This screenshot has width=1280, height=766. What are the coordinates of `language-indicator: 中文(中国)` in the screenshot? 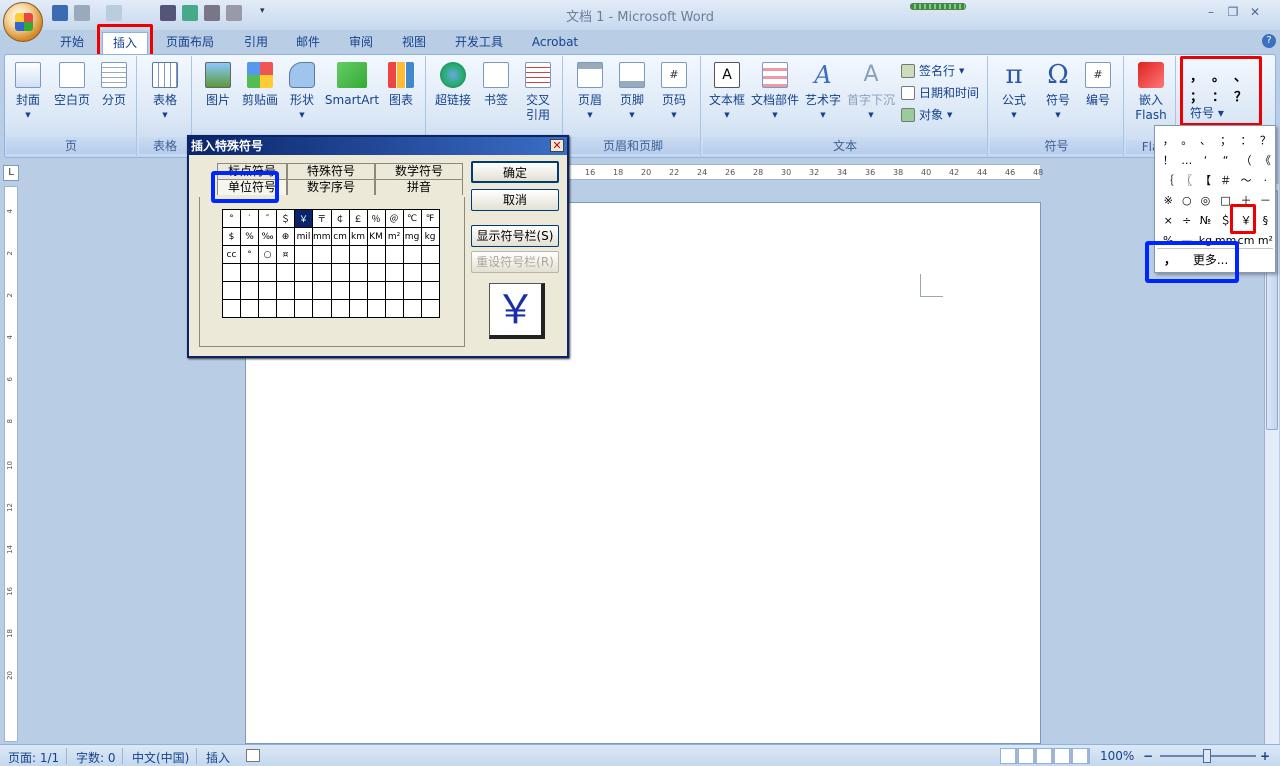 It's located at (160, 757).